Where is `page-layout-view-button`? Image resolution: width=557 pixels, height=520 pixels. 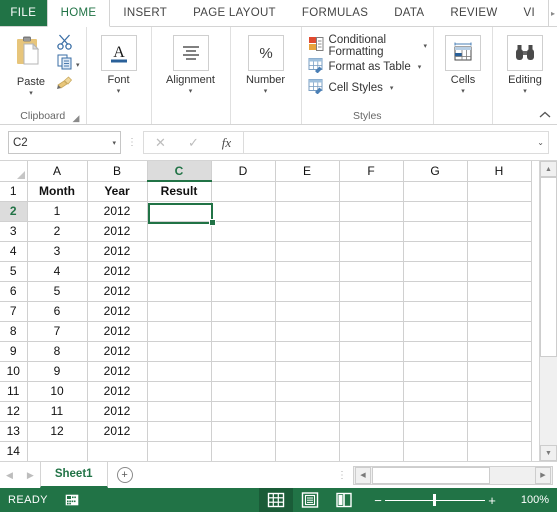
page-layout-view-button is located at coordinates (310, 500).